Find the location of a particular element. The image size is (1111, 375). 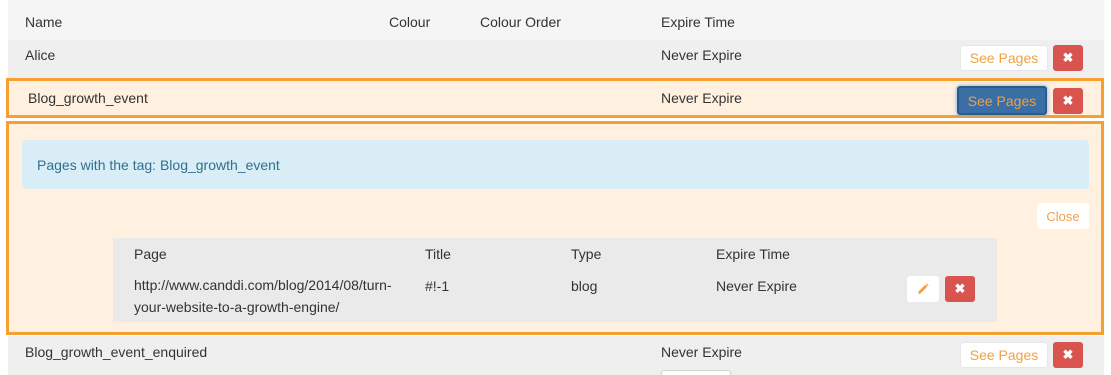

header-title: Title is located at coordinates (438, 254).